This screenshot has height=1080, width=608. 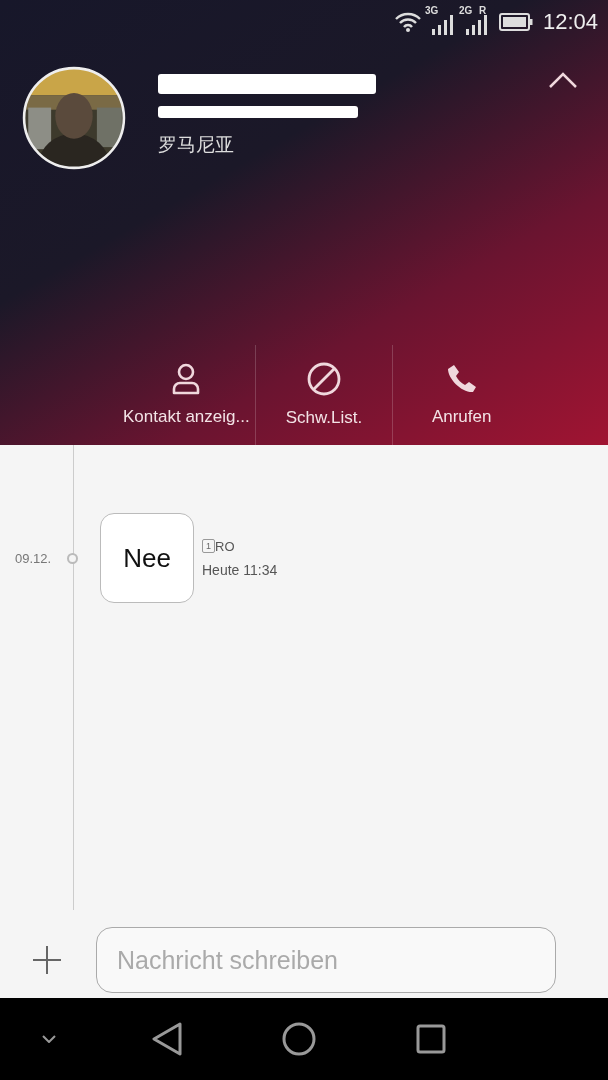 What do you see at coordinates (461, 379) in the screenshot?
I see `phone-icon` at bounding box center [461, 379].